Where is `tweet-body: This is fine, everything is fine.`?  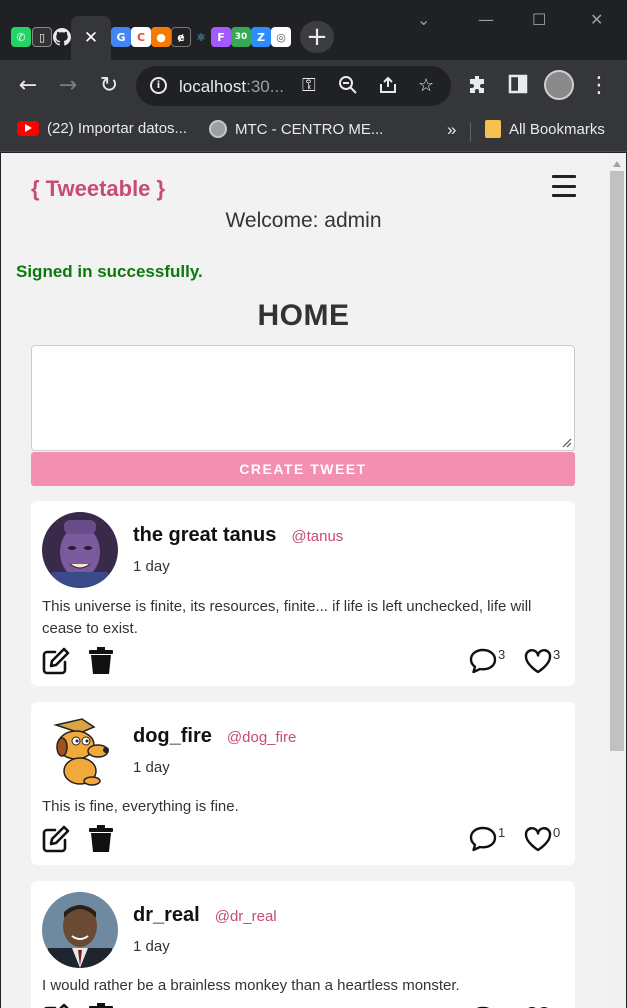 tweet-body: This is fine, everything is fine. is located at coordinates (140, 806).